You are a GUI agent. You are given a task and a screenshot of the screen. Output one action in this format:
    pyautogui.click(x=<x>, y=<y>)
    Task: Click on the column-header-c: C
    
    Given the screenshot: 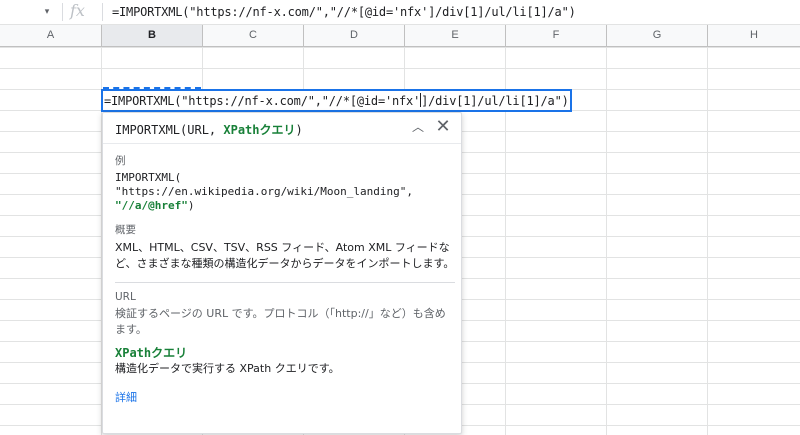 What is the action you would take?
    pyautogui.click(x=253, y=35)
    